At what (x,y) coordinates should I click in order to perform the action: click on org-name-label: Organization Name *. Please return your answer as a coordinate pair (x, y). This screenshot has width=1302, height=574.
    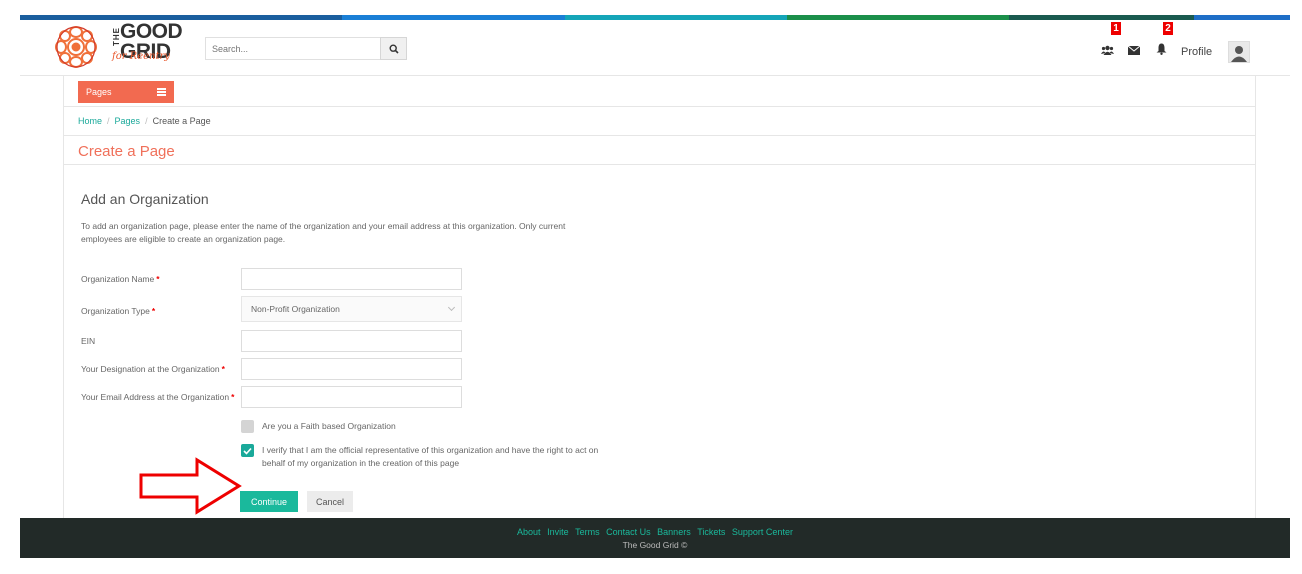
    Looking at the image, I should click on (120, 279).